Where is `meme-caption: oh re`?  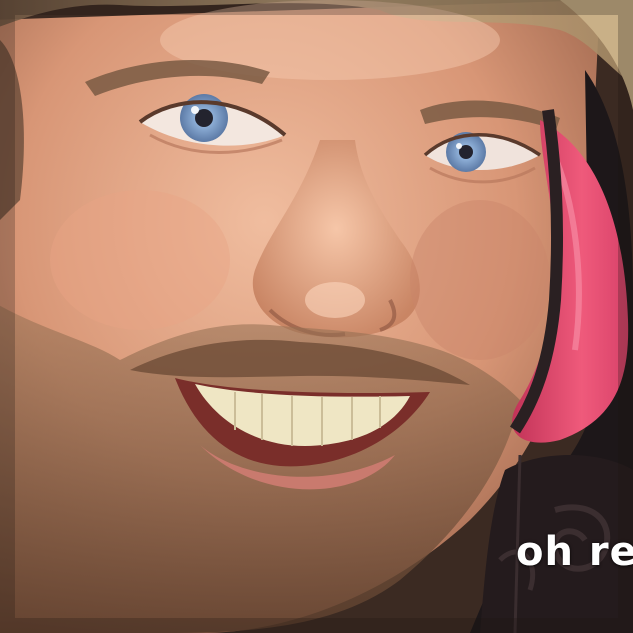 meme-caption: oh re is located at coordinates (574, 552).